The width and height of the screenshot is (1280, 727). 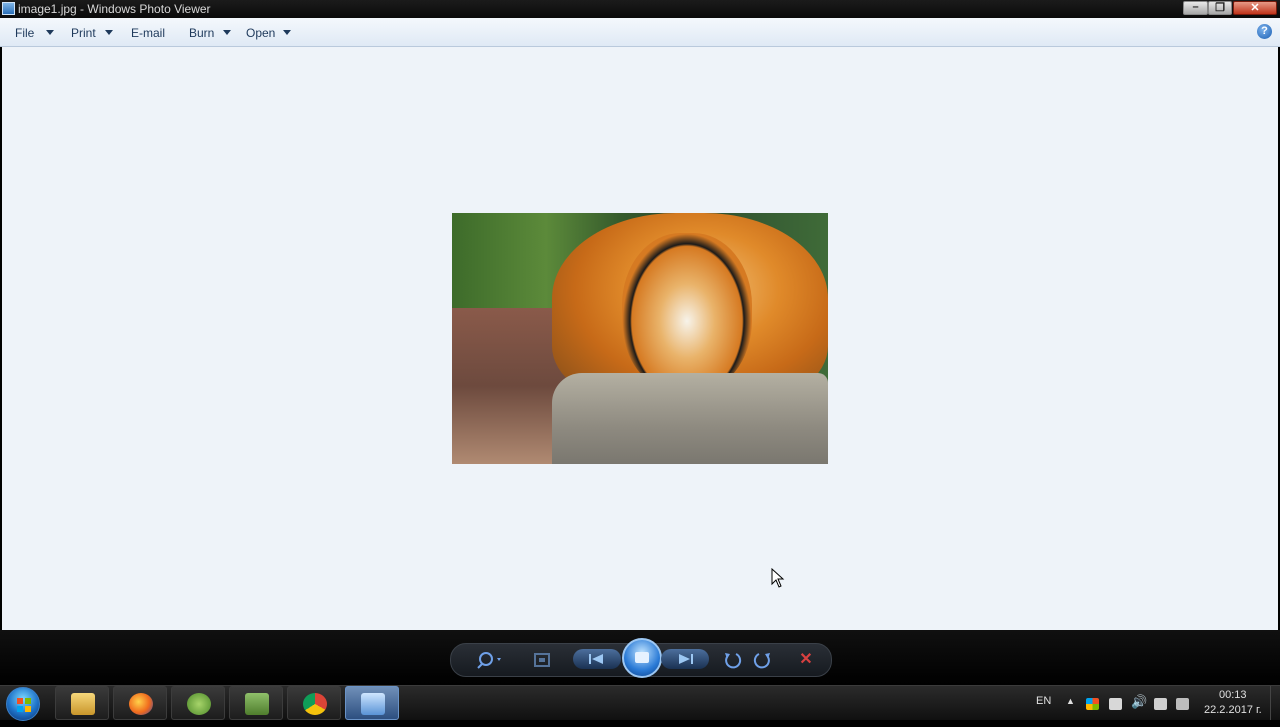 What do you see at coordinates (640, 703) in the screenshot?
I see `taskbar: EN ▲ 🔊 00:13 22.2.2017 г.` at bounding box center [640, 703].